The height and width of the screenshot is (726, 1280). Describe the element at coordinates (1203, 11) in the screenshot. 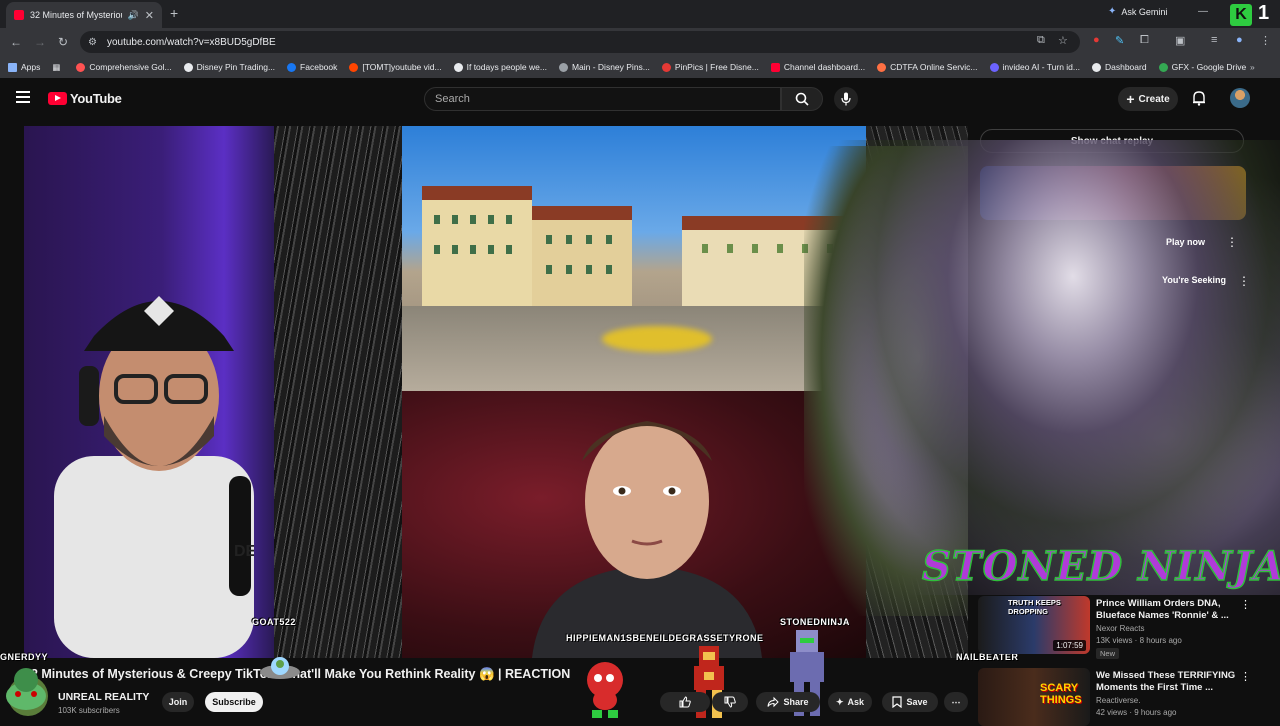

I see `minimize-icon: —` at that location.